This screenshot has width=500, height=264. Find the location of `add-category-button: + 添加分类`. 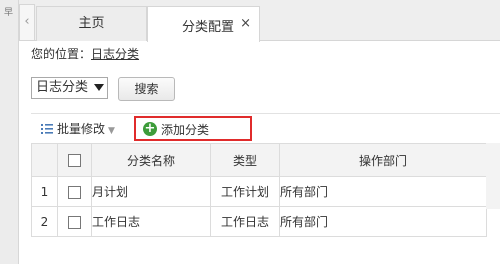

add-category-button: + 添加分类 is located at coordinates (193, 128).